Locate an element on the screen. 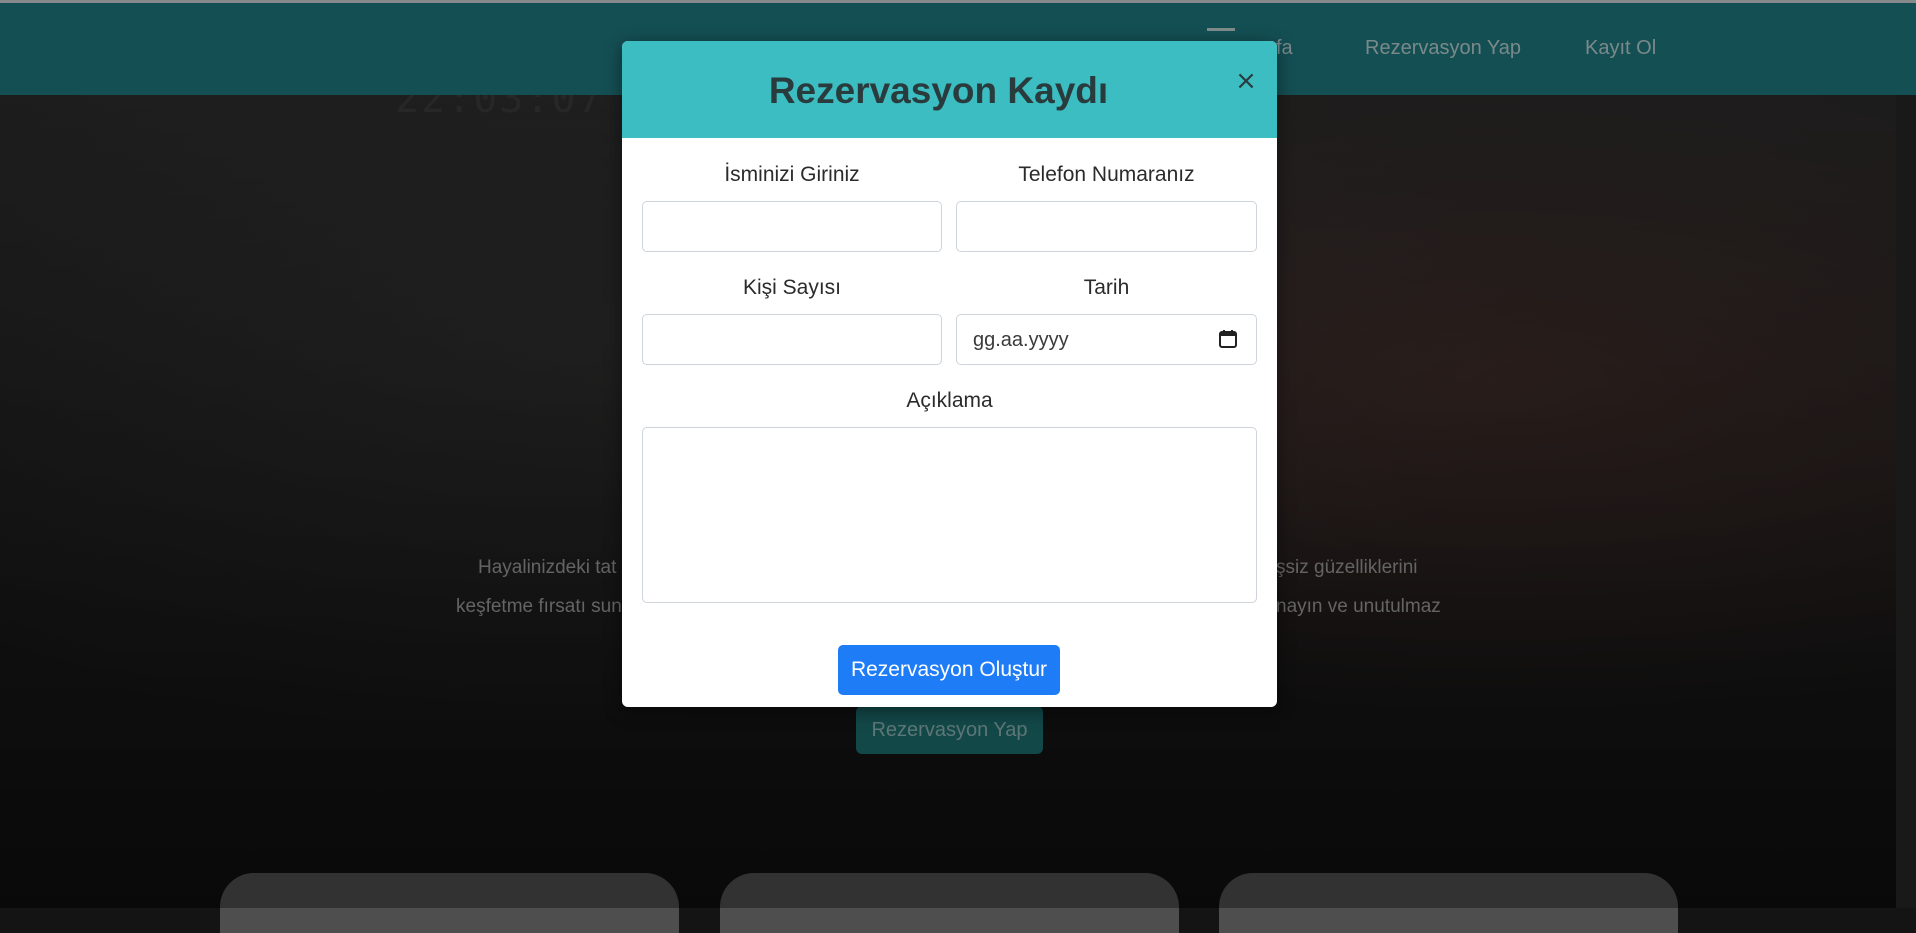 Image resolution: width=1916 pixels, height=933 pixels. people-count-input is located at coordinates (792, 339).